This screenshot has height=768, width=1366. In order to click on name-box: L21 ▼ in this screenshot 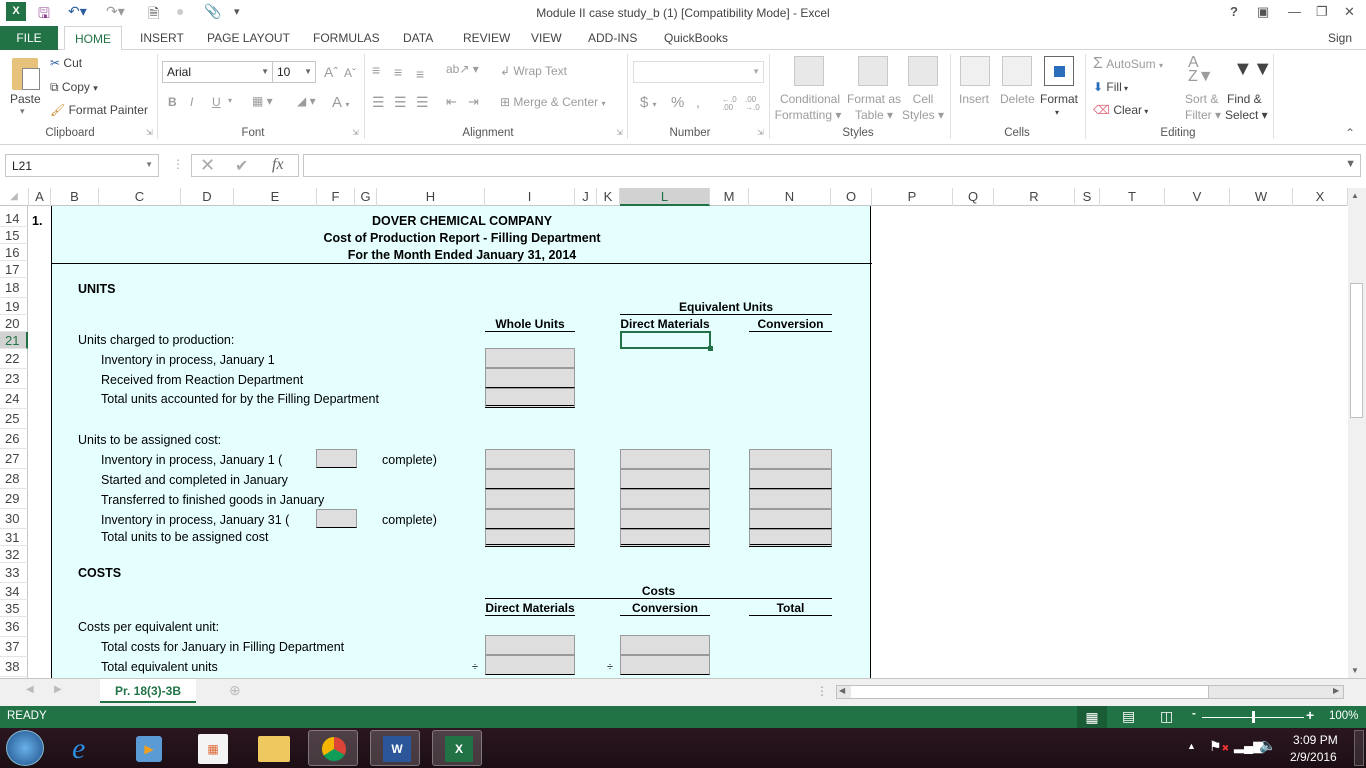, I will do `click(82, 165)`.